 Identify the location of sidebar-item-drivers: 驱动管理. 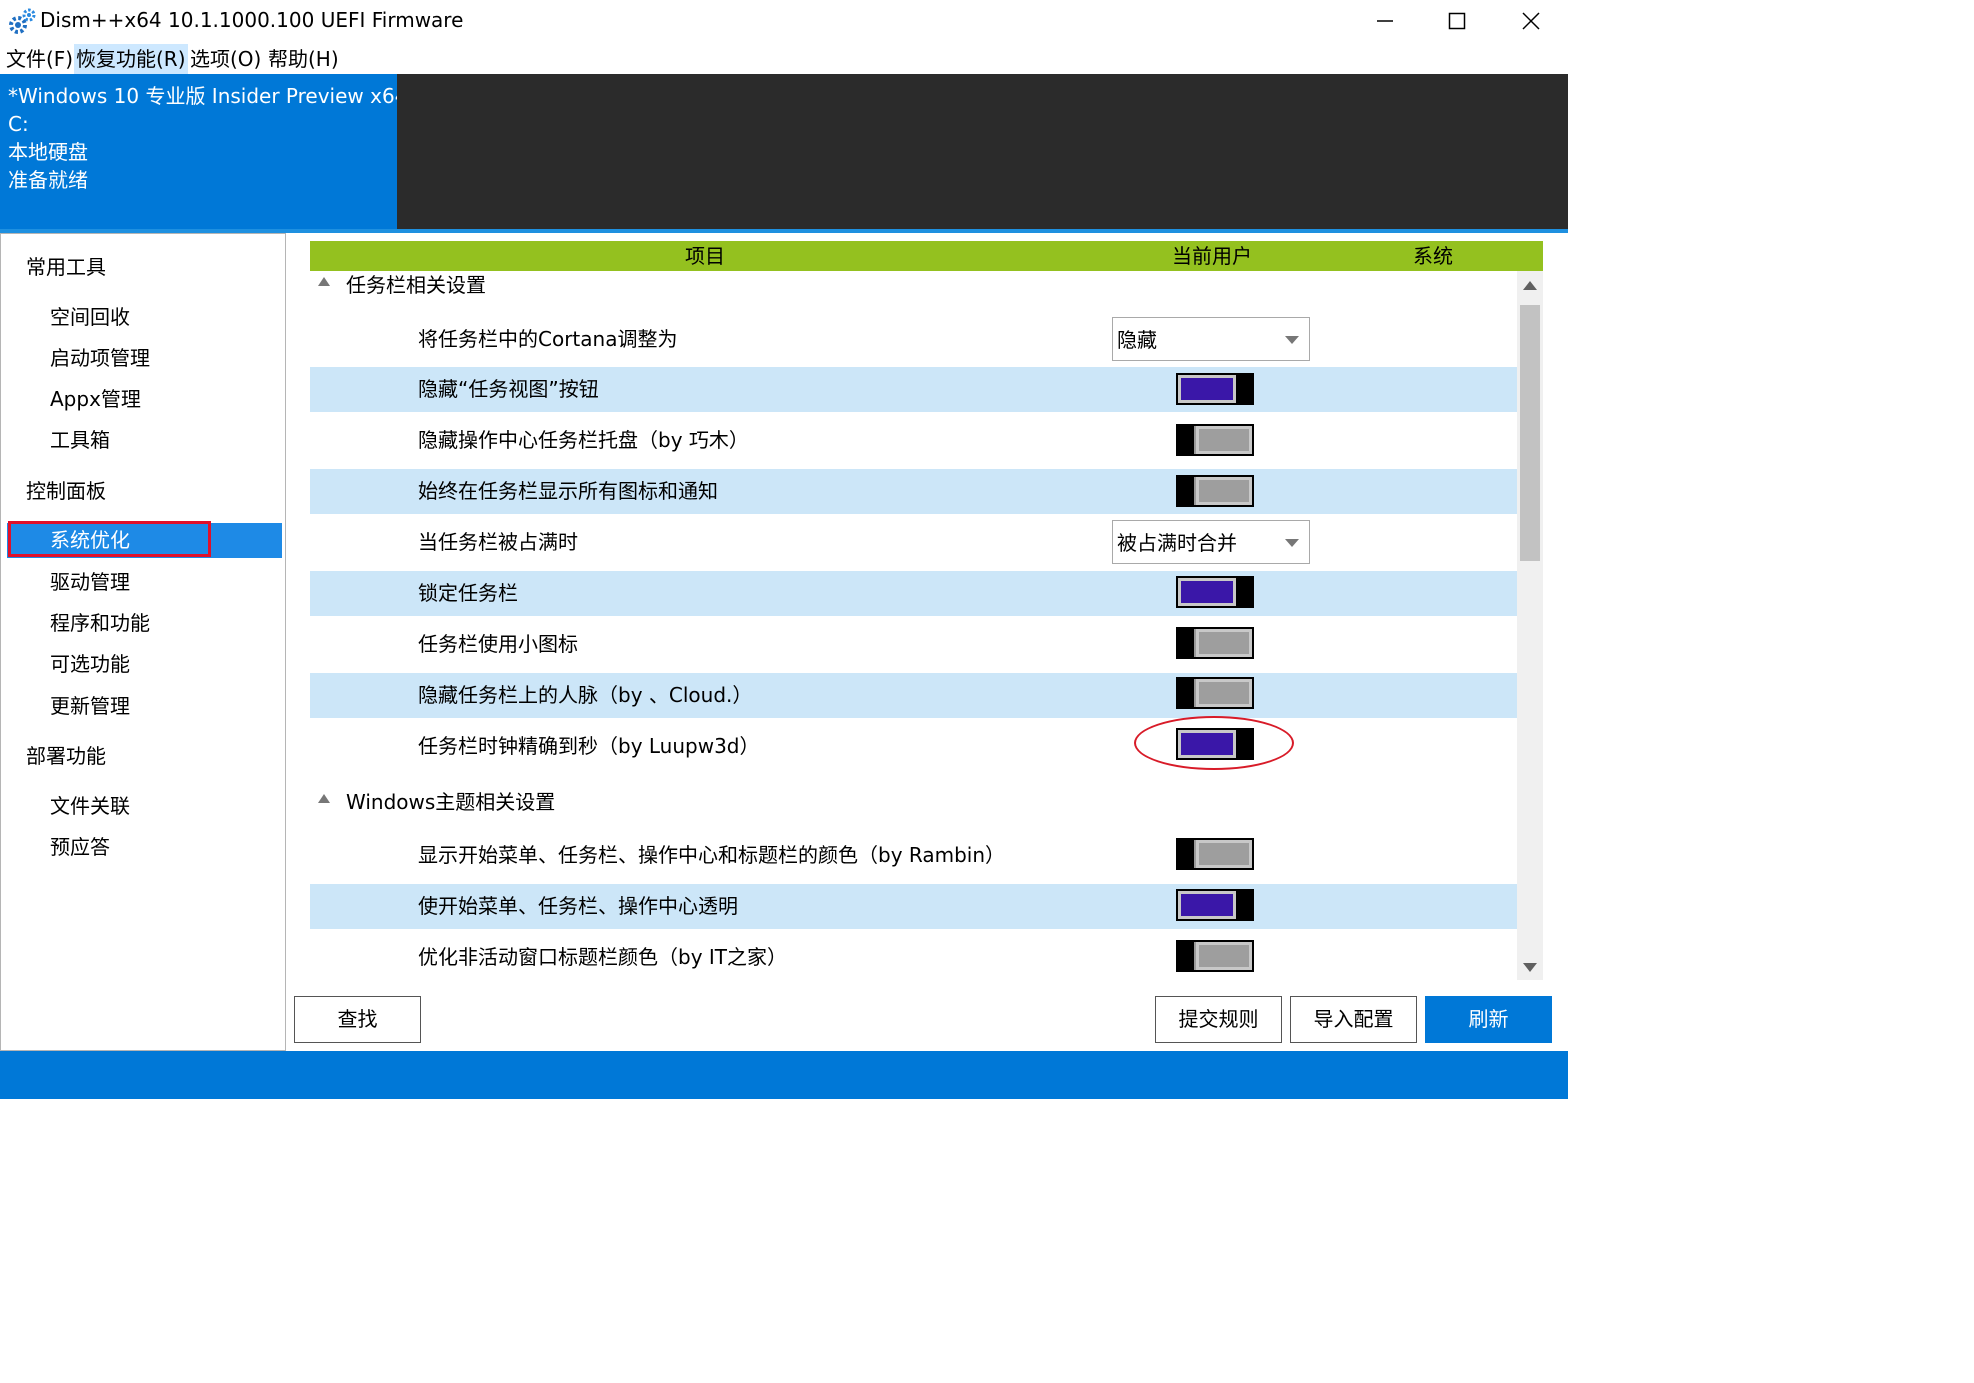
(90, 582).